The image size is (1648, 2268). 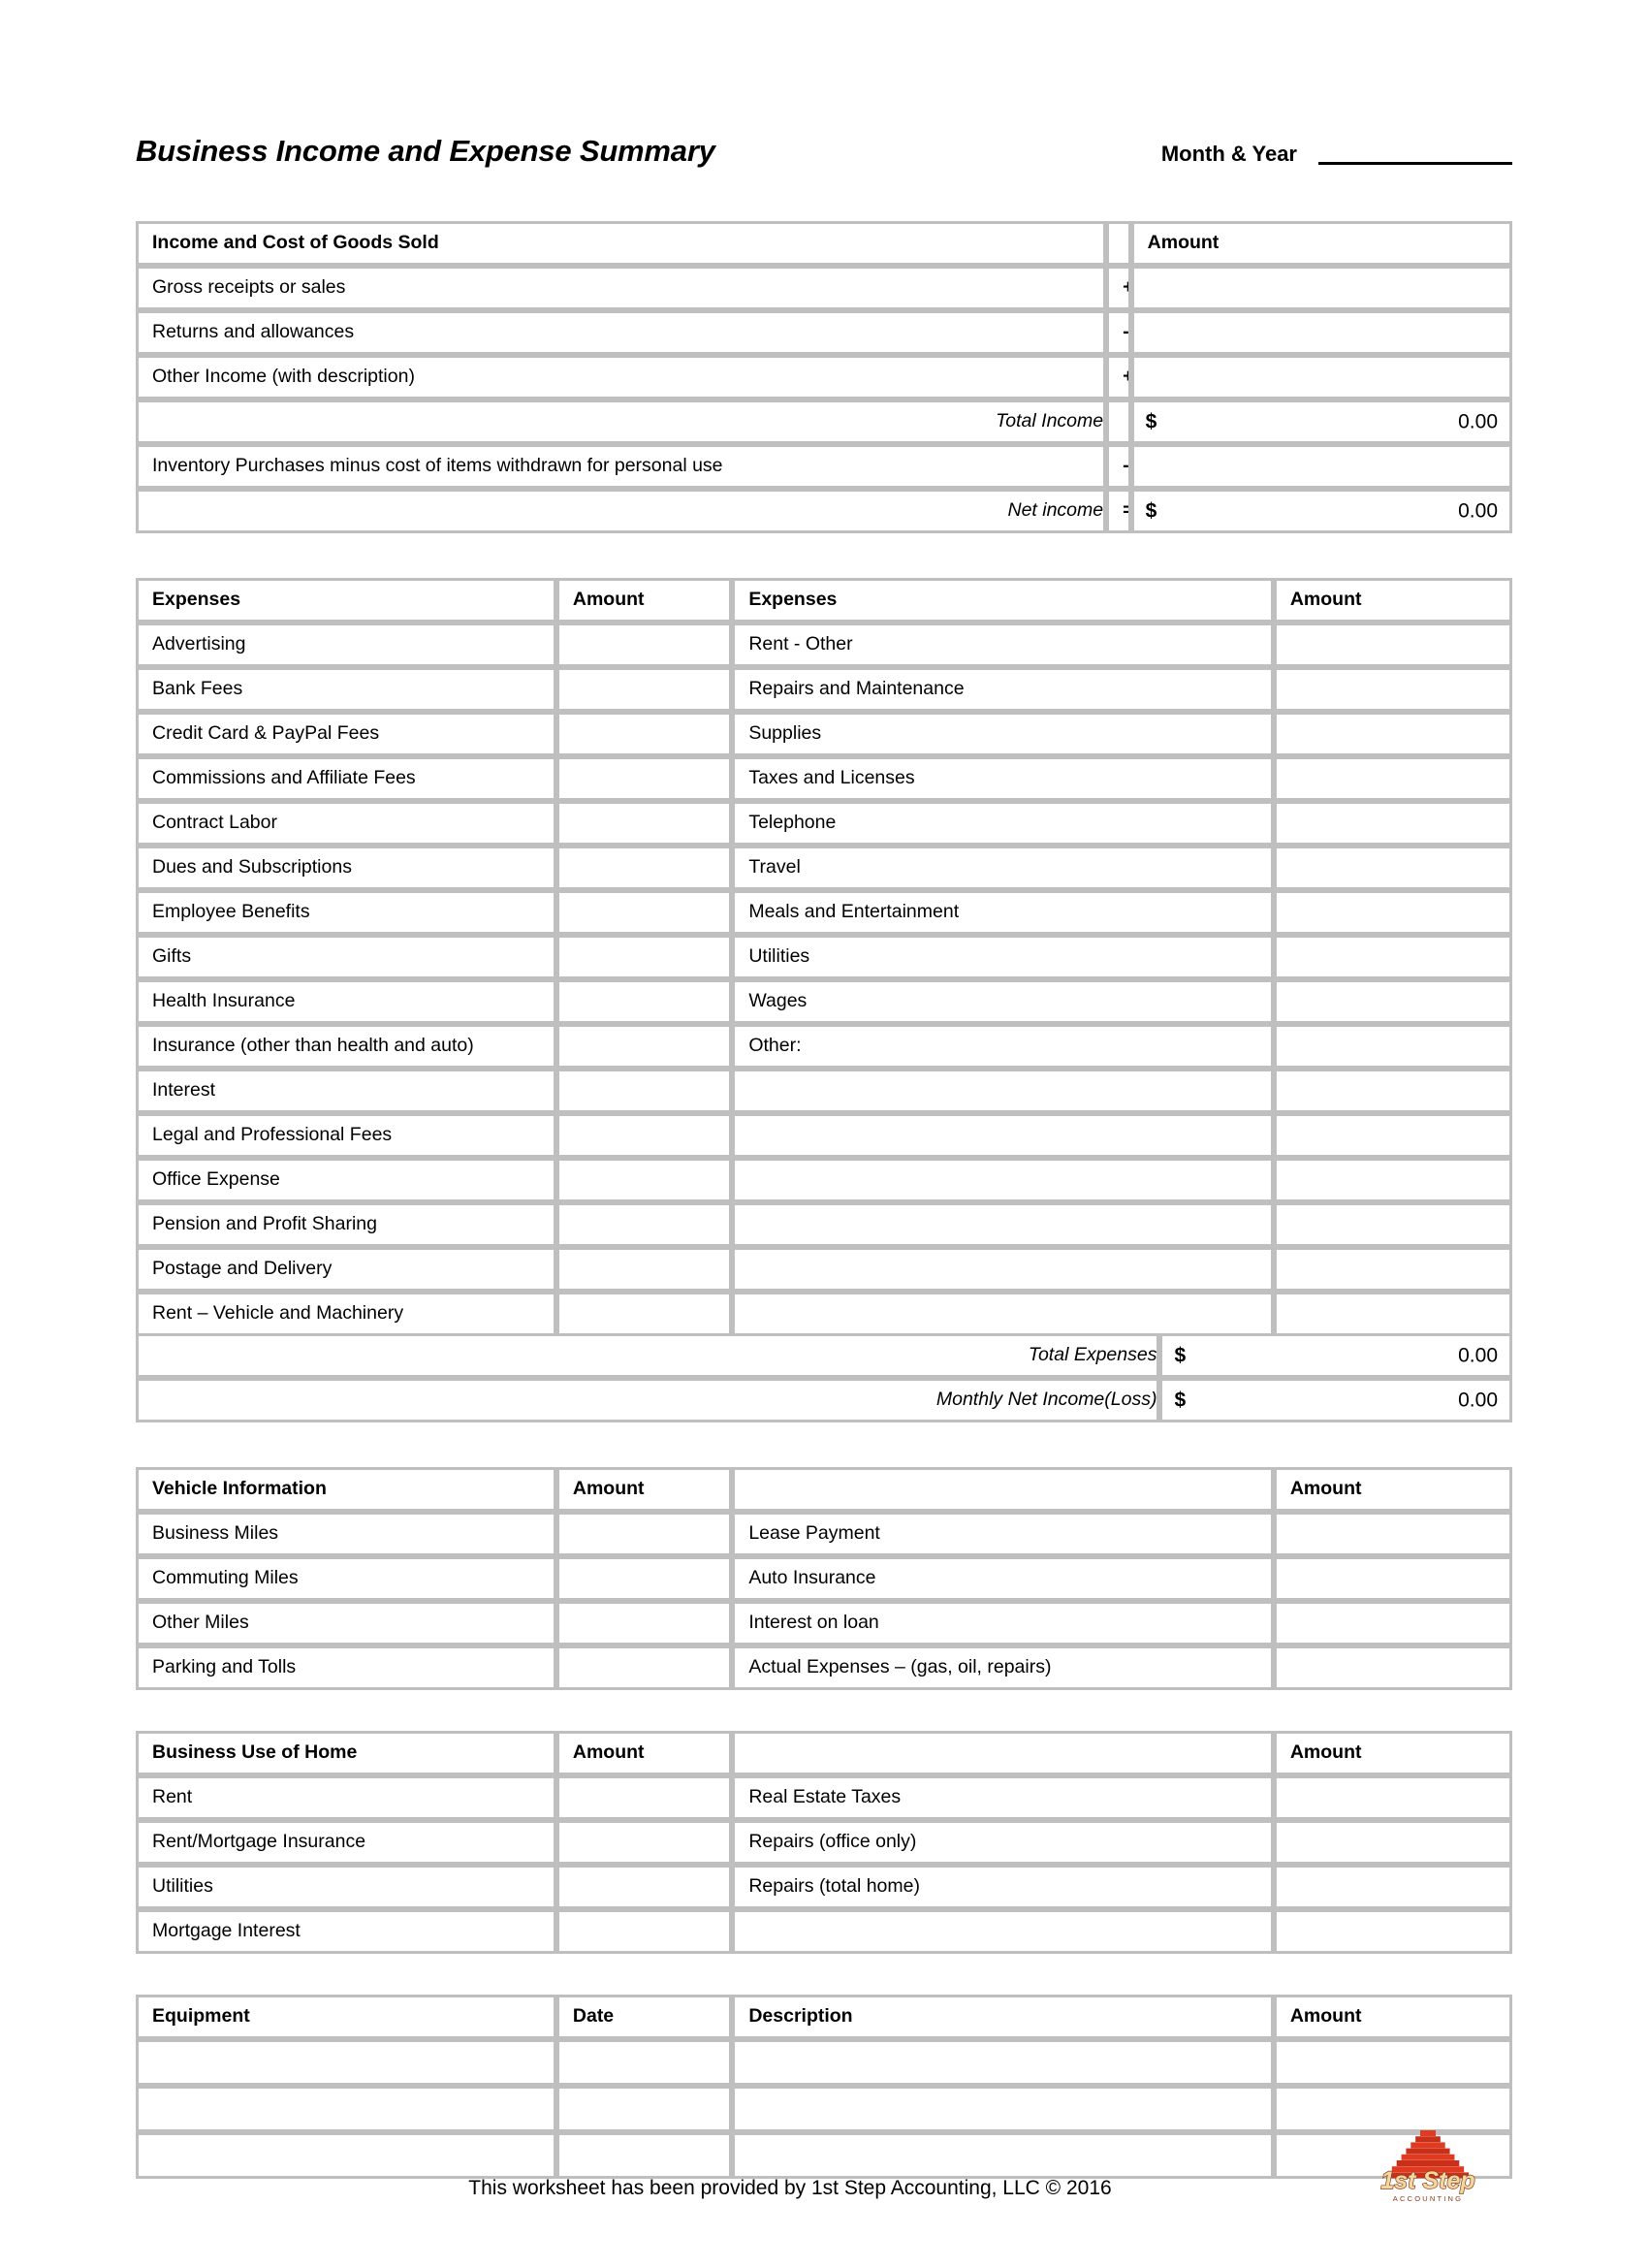 What do you see at coordinates (346, 1046) in the screenshot?
I see `expenses-row-label-left: Insurance (other than health and auto)` at bounding box center [346, 1046].